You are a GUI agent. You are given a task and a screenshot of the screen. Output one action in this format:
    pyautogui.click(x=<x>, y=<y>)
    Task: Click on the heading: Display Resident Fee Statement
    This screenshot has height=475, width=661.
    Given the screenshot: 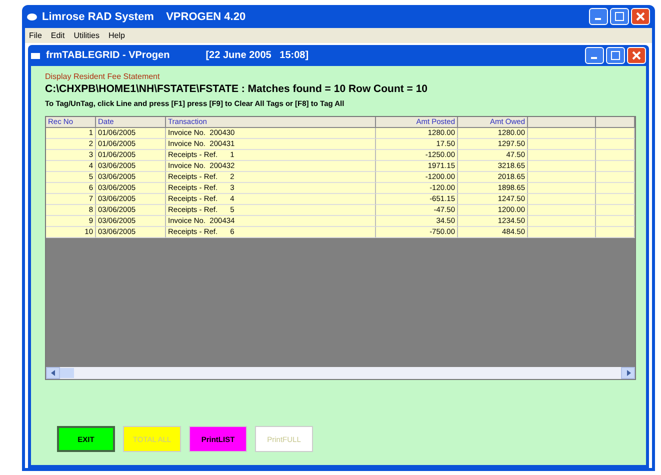 What is the action you would take?
    pyautogui.click(x=103, y=76)
    